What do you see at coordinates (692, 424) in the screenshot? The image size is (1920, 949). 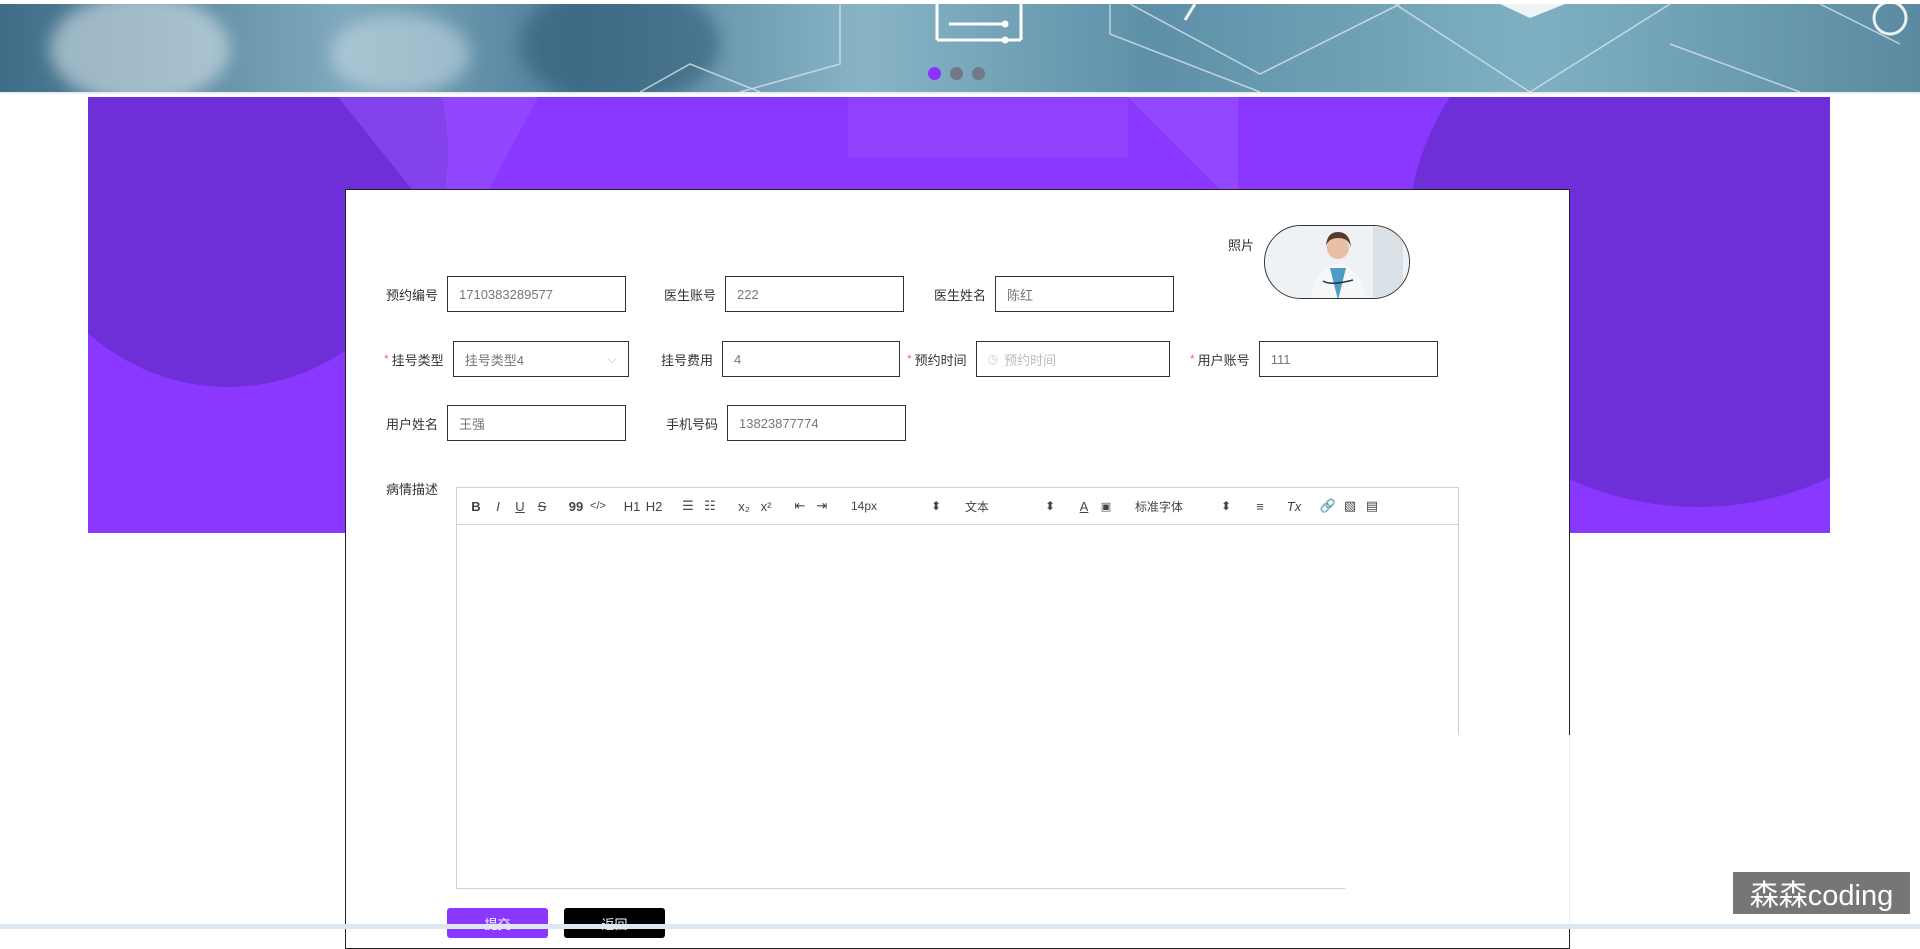 I see `phone-label: 手机号码` at bounding box center [692, 424].